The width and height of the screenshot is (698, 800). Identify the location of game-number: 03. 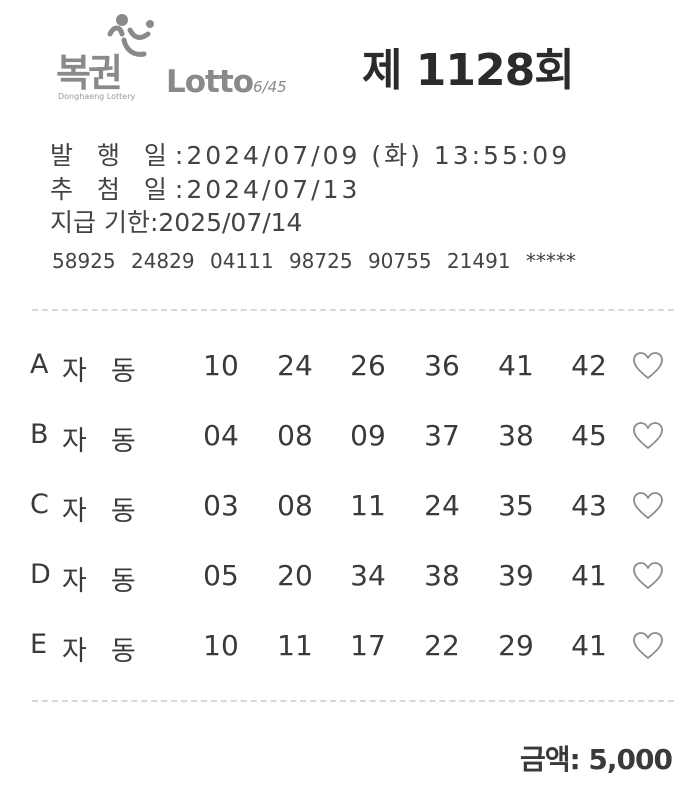
(221, 505).